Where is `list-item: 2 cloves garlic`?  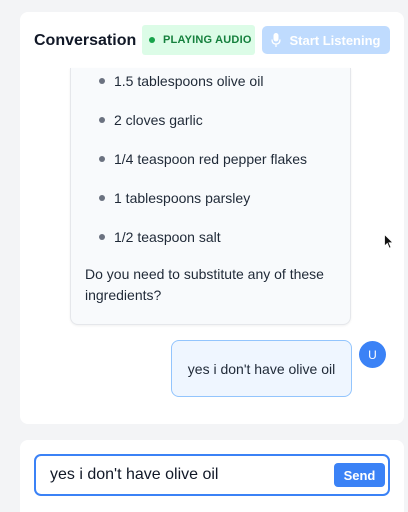 list-item: 2 cloves garlic is located at coordinates (151, 120).